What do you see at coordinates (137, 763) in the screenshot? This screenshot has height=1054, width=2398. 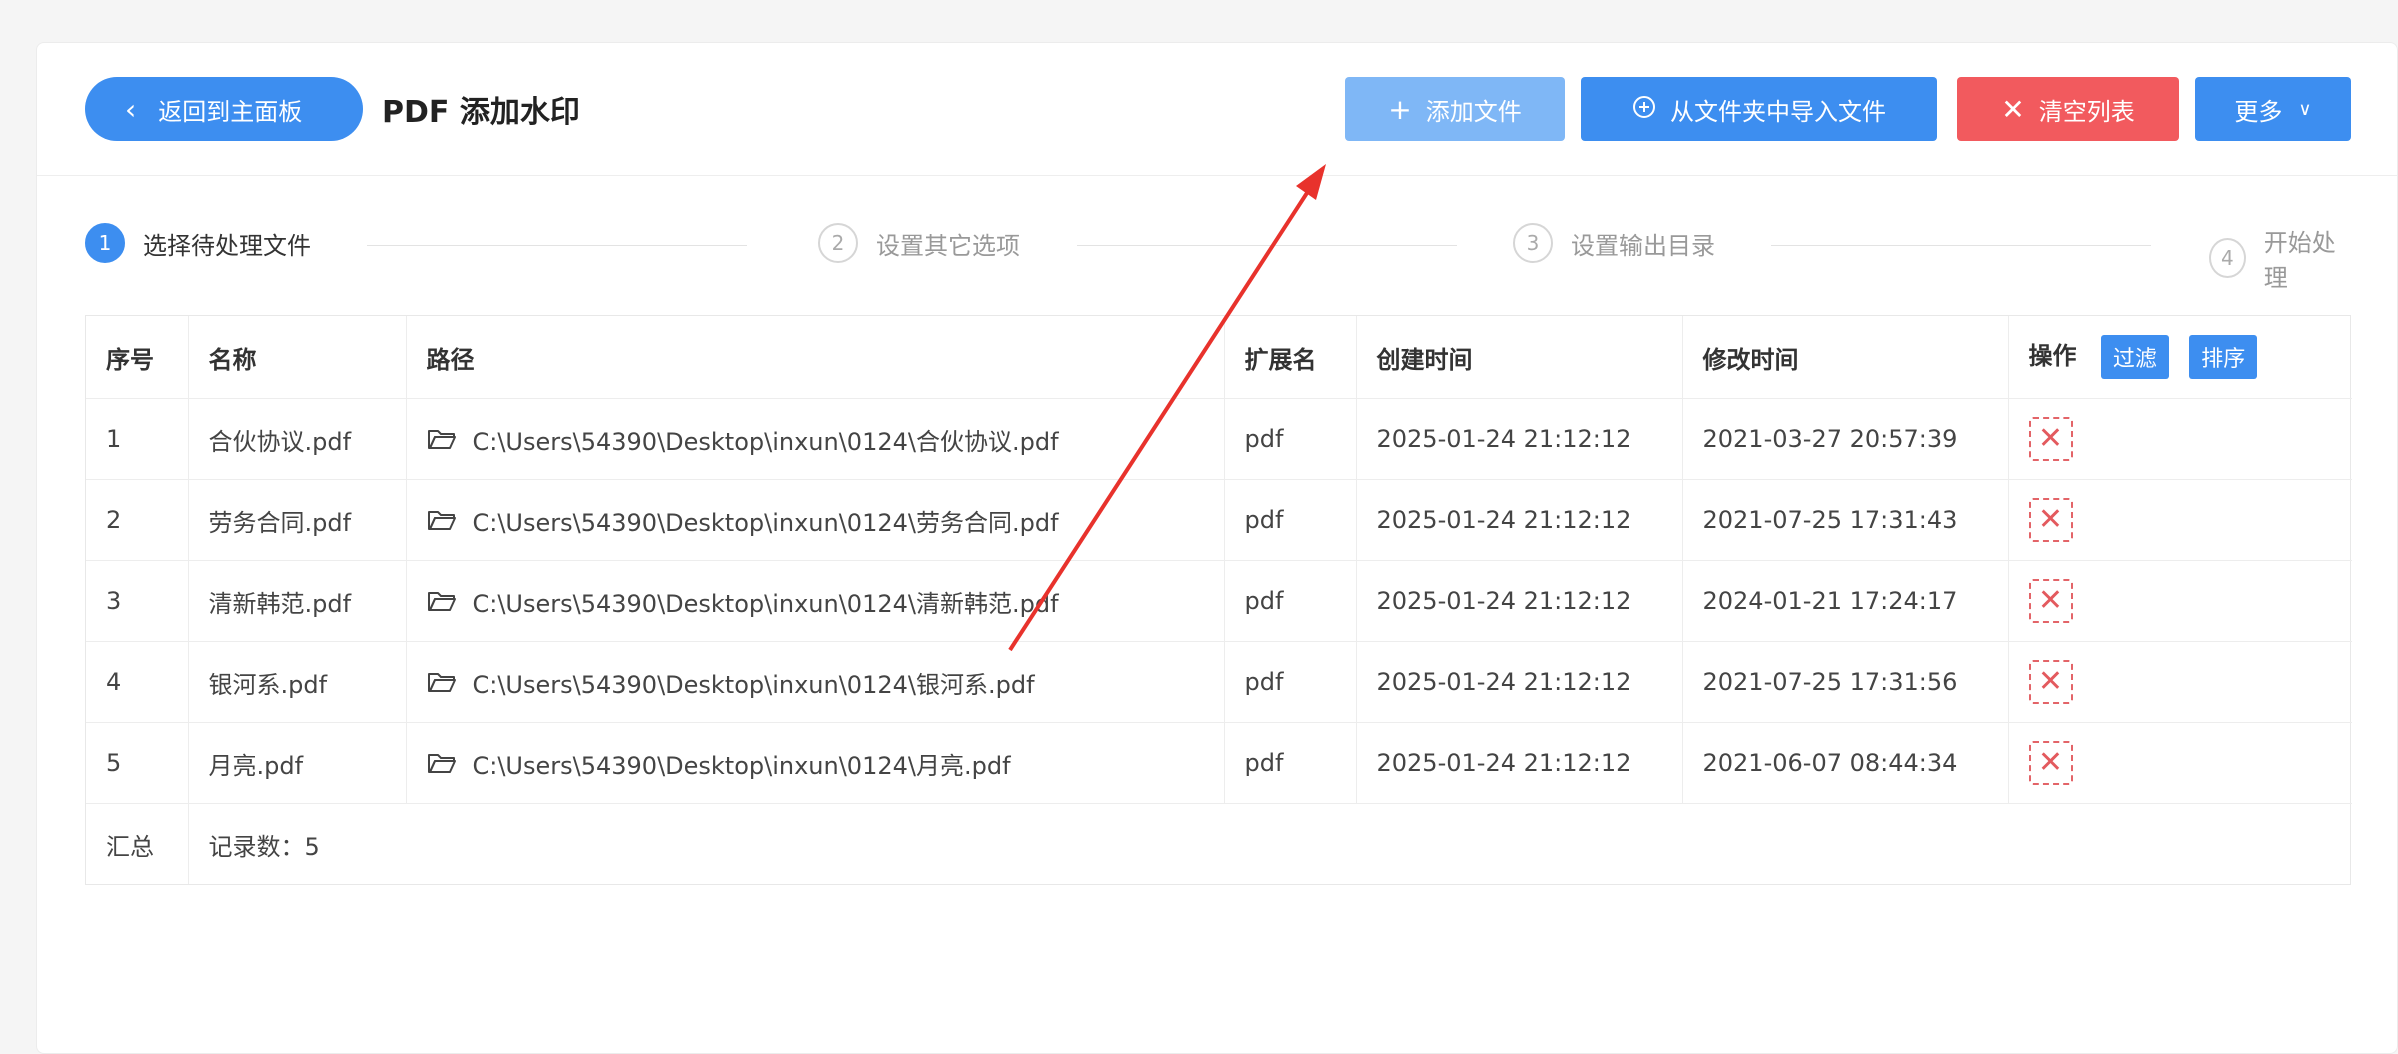 I see `cell-index: 5` at bounding box center [137, 763].